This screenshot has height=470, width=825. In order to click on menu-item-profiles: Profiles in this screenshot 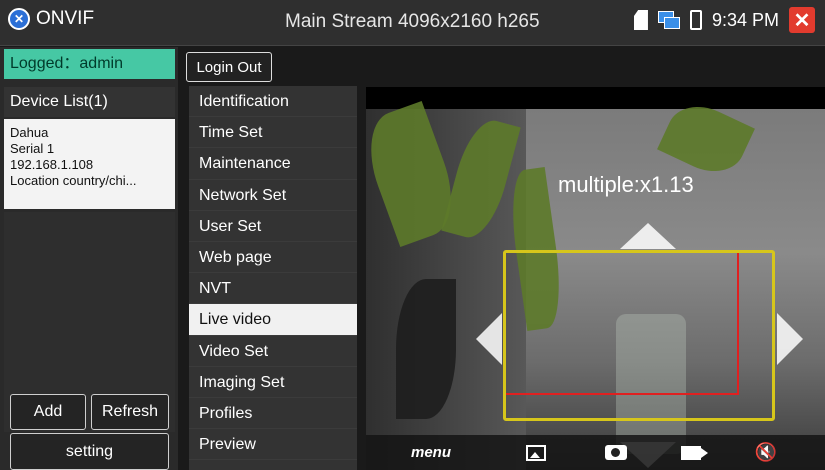, I will do `click(273, 414)`.